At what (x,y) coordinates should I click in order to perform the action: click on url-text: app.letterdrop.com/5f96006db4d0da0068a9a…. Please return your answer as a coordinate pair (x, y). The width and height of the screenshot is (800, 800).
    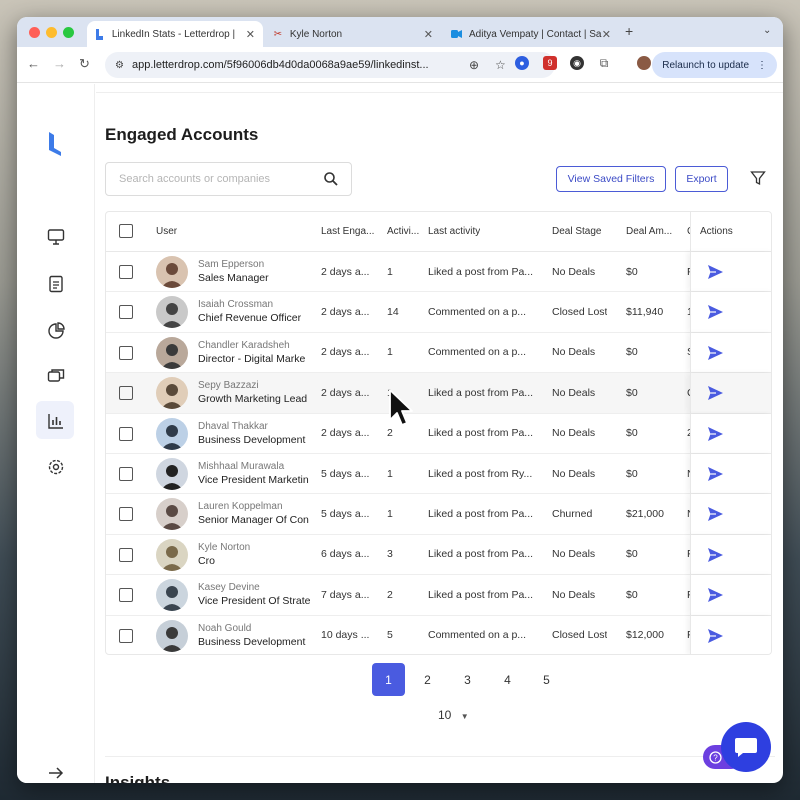
    Looking at the image, I should click on (280, 65).